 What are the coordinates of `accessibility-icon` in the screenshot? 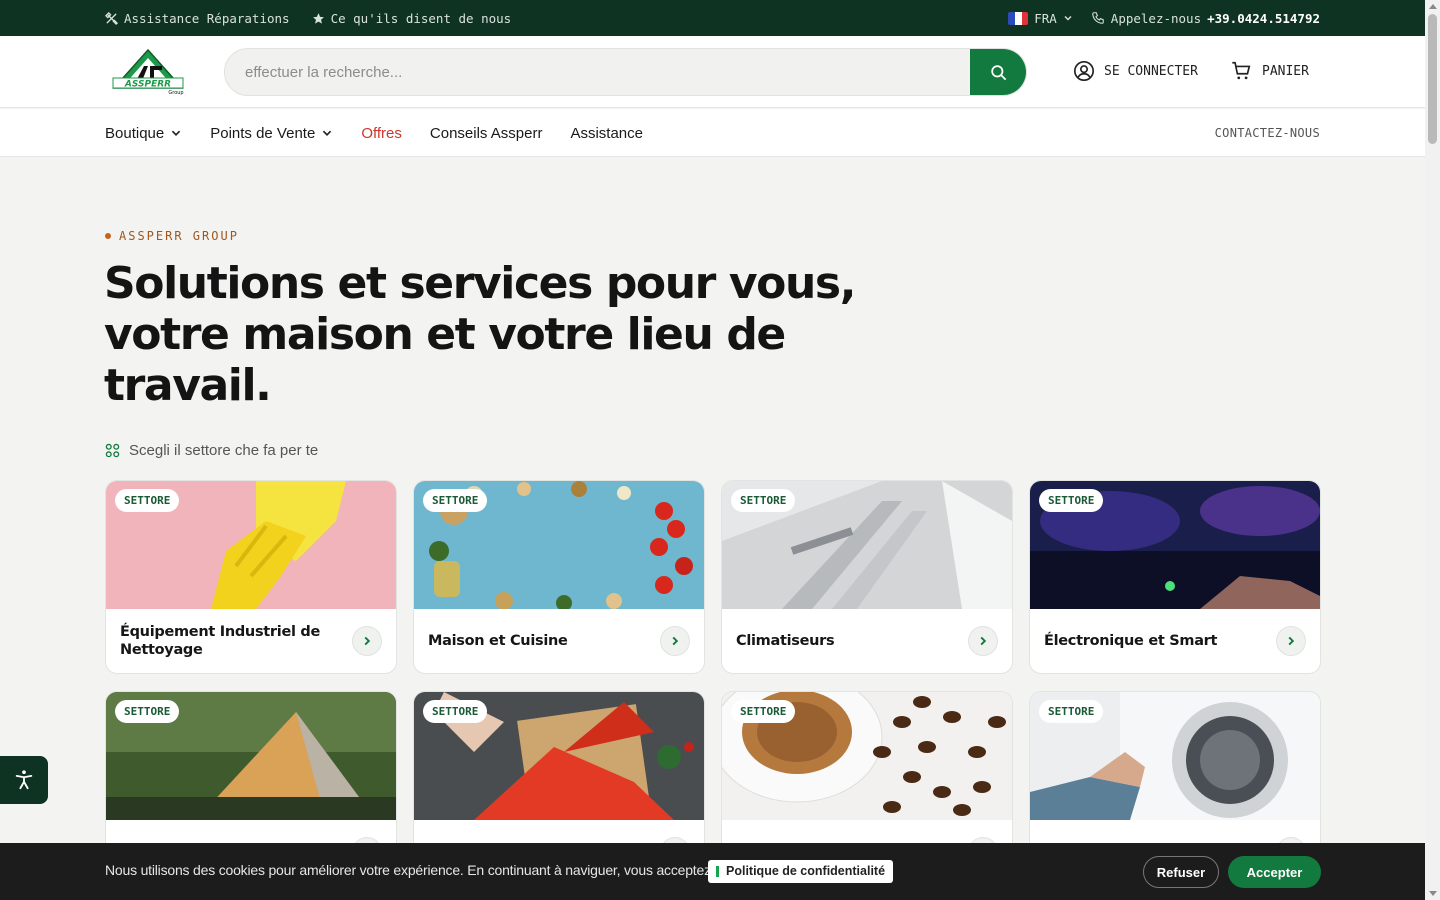 It's located at (24, 780).